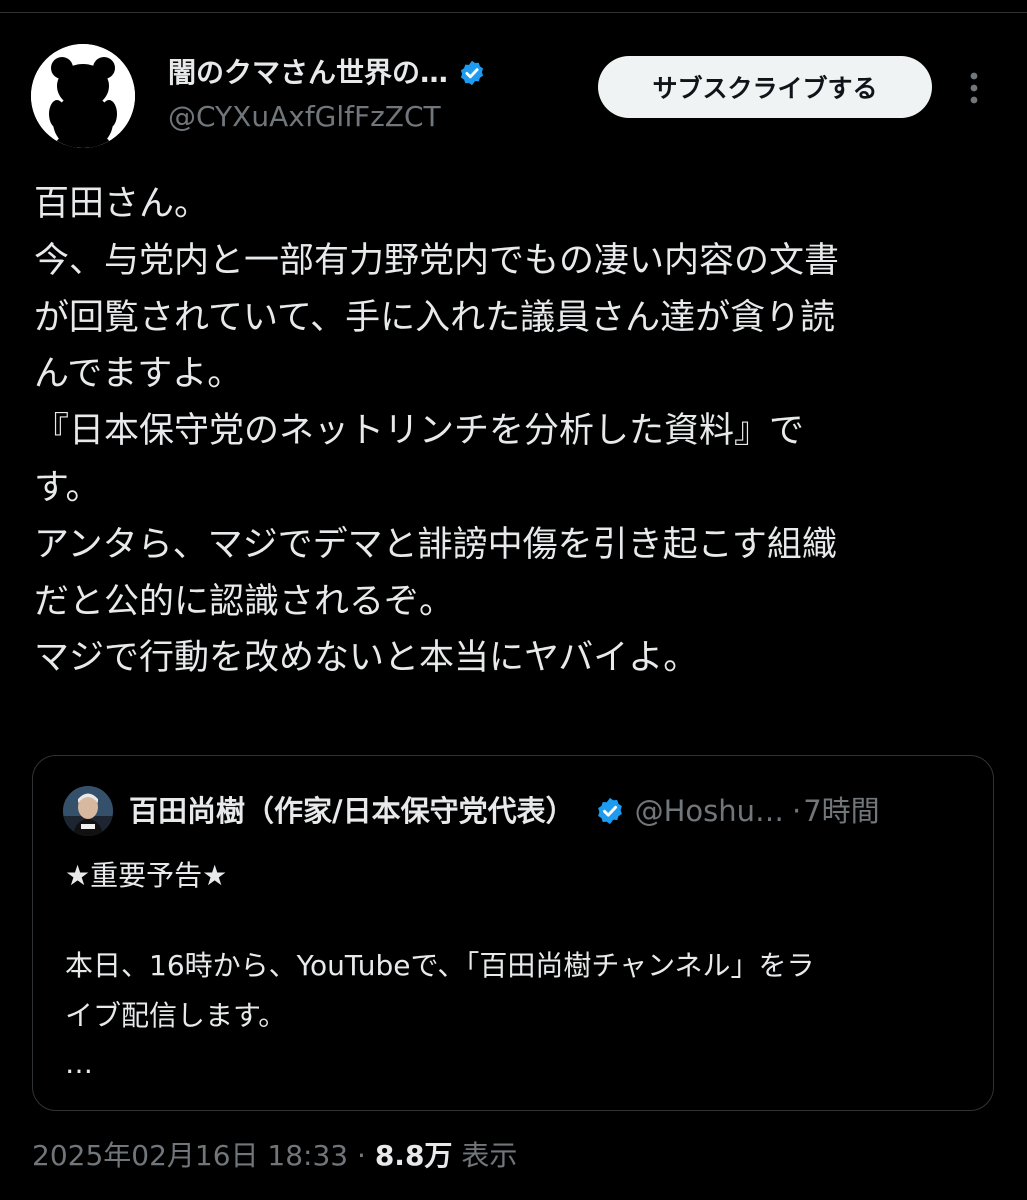  I want to click on views-count: 8.8万, so click(413, 1155).